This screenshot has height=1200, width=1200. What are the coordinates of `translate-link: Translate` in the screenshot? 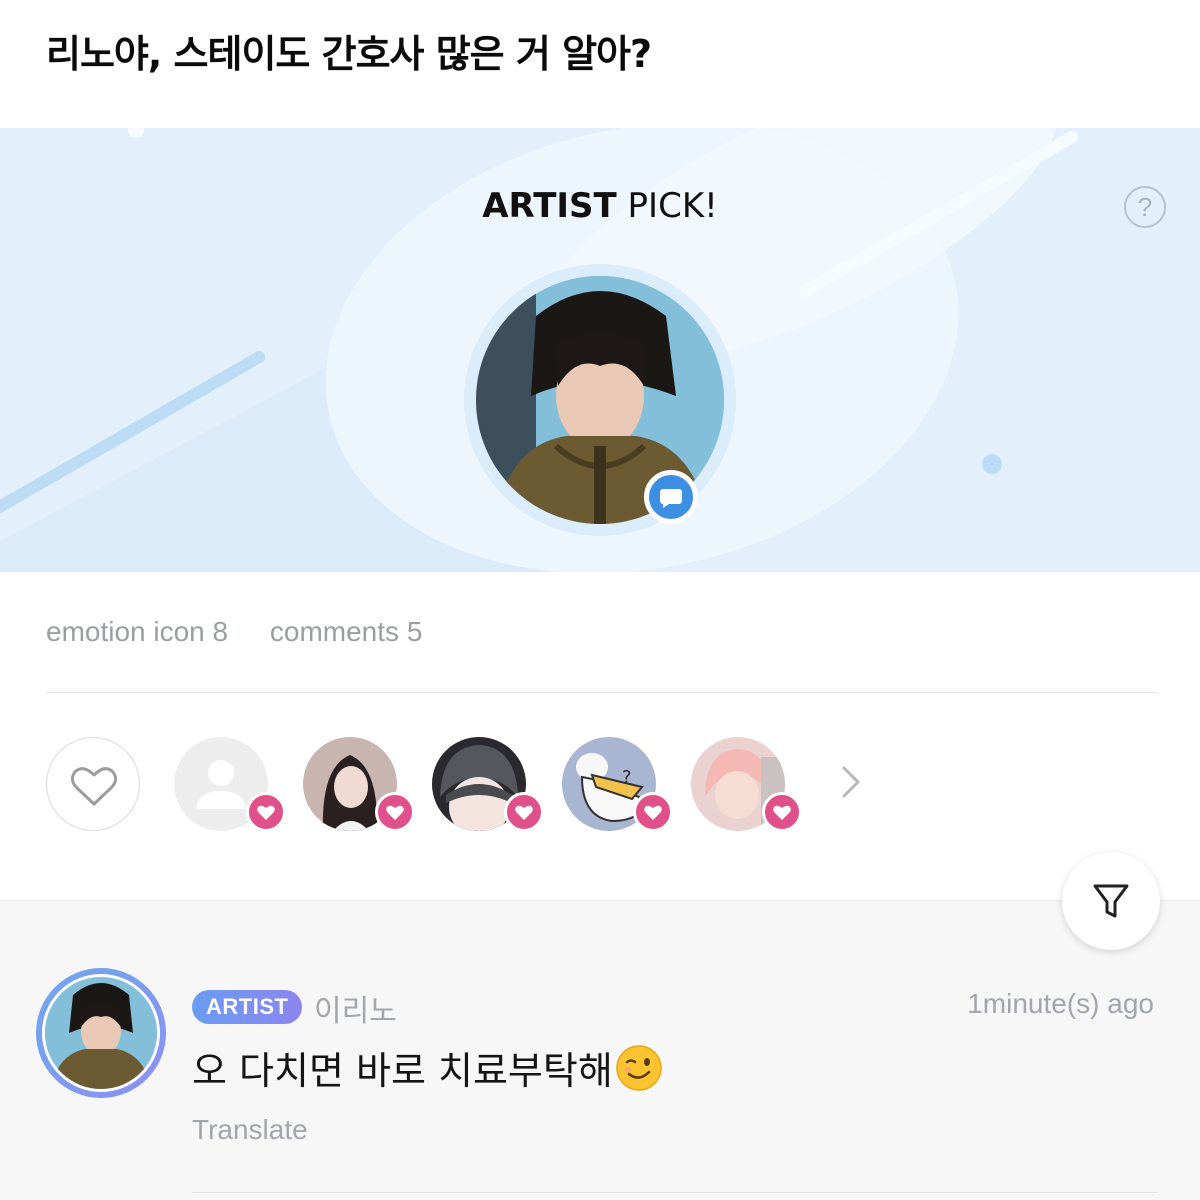 It's located at (250, 1130).